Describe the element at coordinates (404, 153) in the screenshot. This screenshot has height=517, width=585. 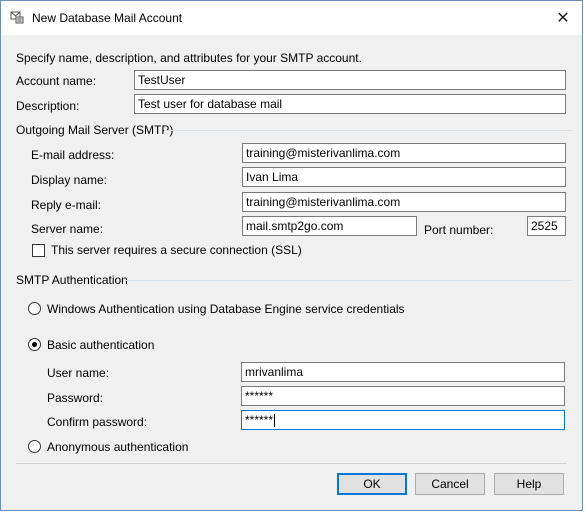
I see `email-address-input` at that location.